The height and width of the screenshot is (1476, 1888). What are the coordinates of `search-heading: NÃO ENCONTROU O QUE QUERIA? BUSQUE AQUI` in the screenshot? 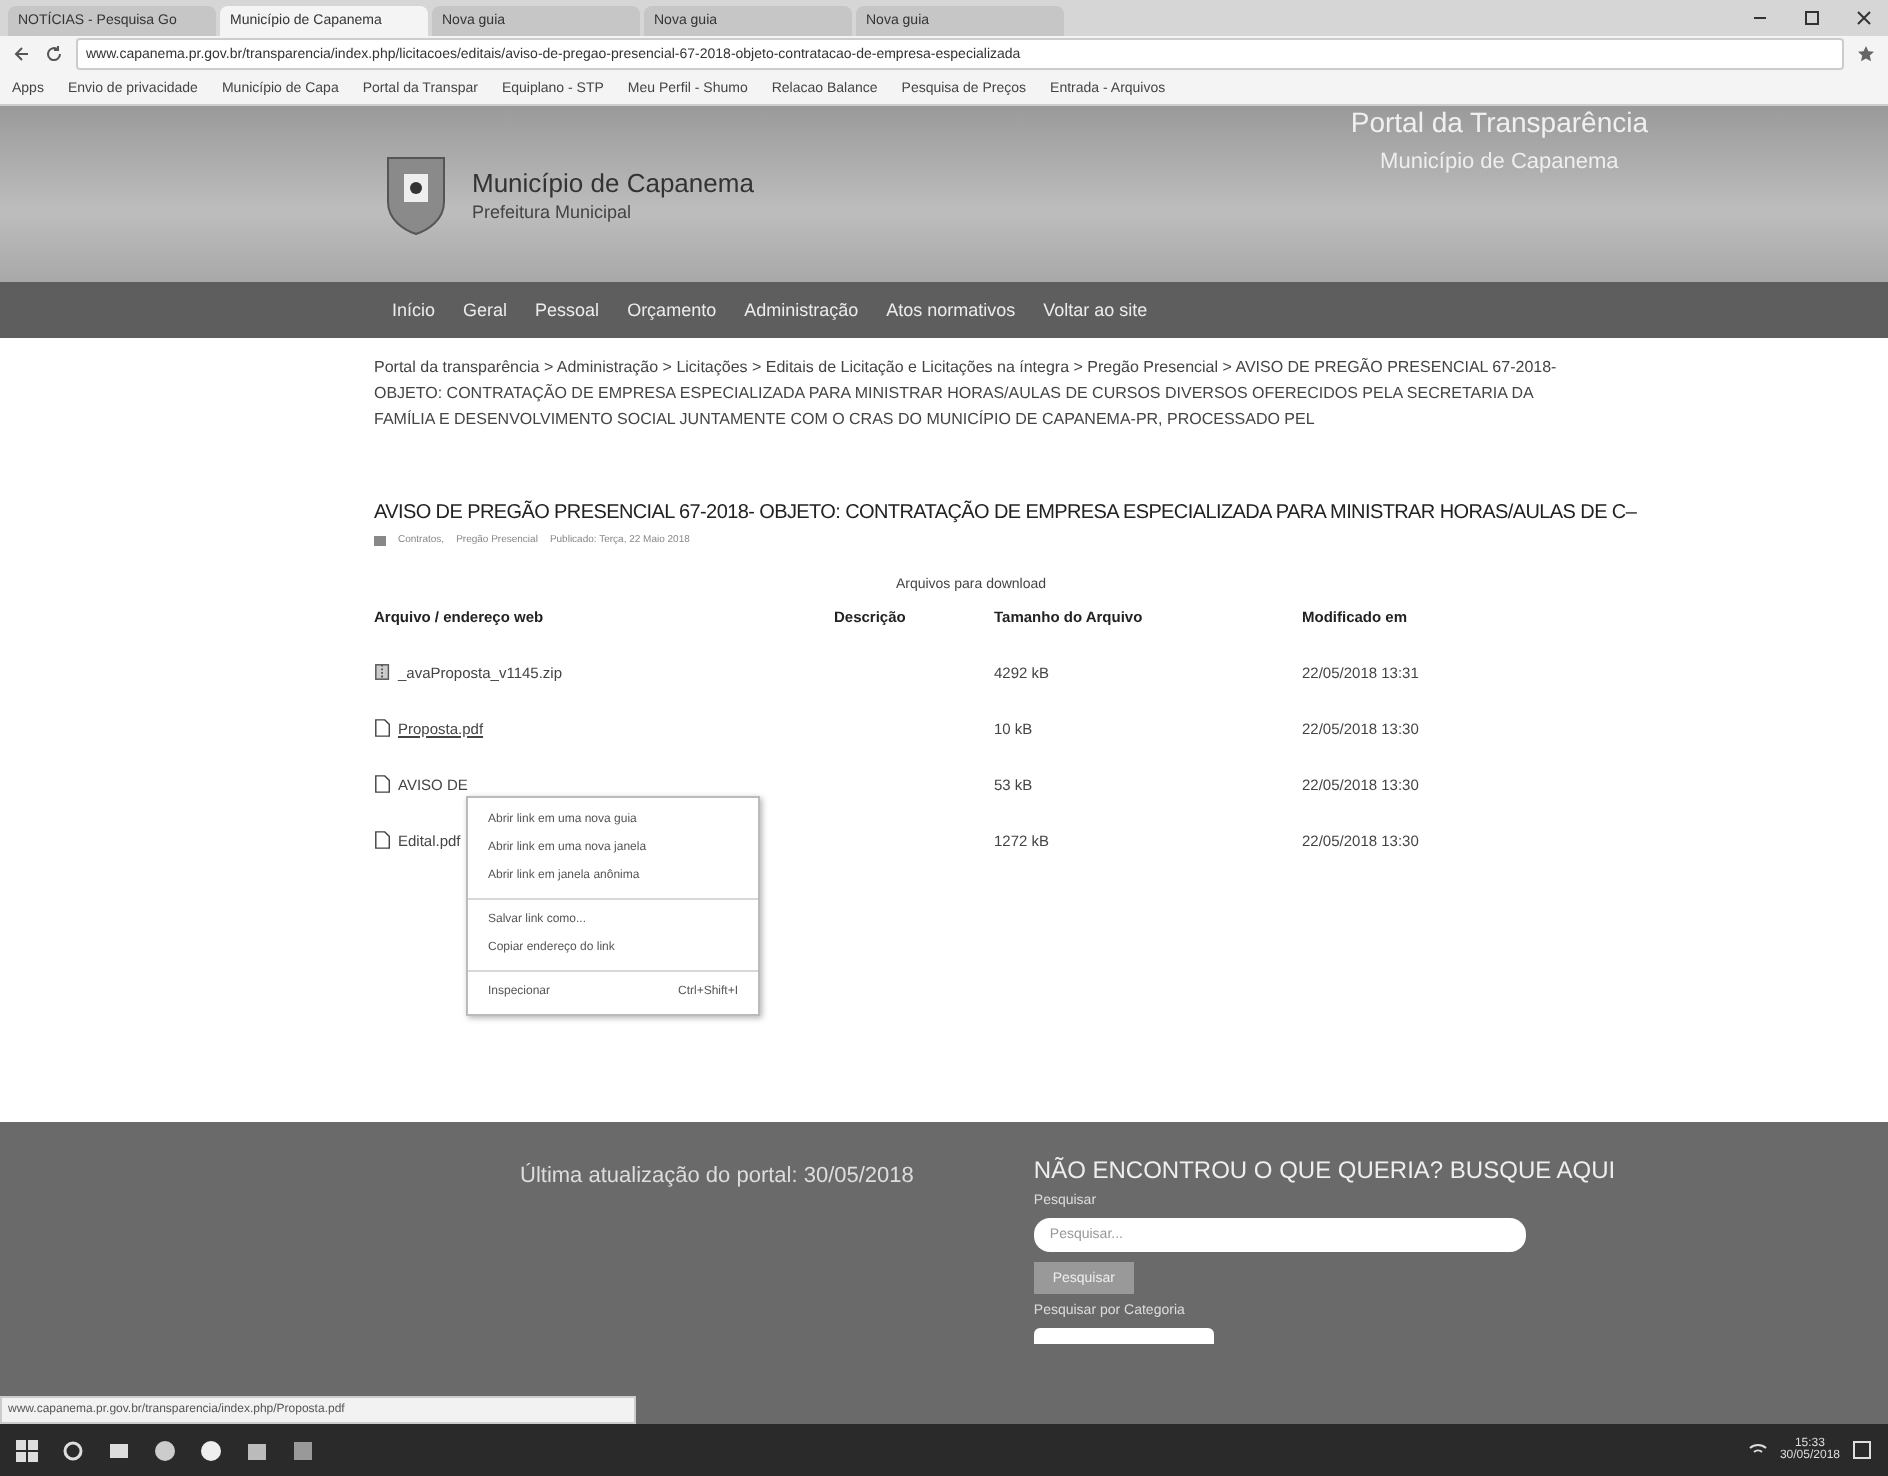 It's located at (1324, 1170).